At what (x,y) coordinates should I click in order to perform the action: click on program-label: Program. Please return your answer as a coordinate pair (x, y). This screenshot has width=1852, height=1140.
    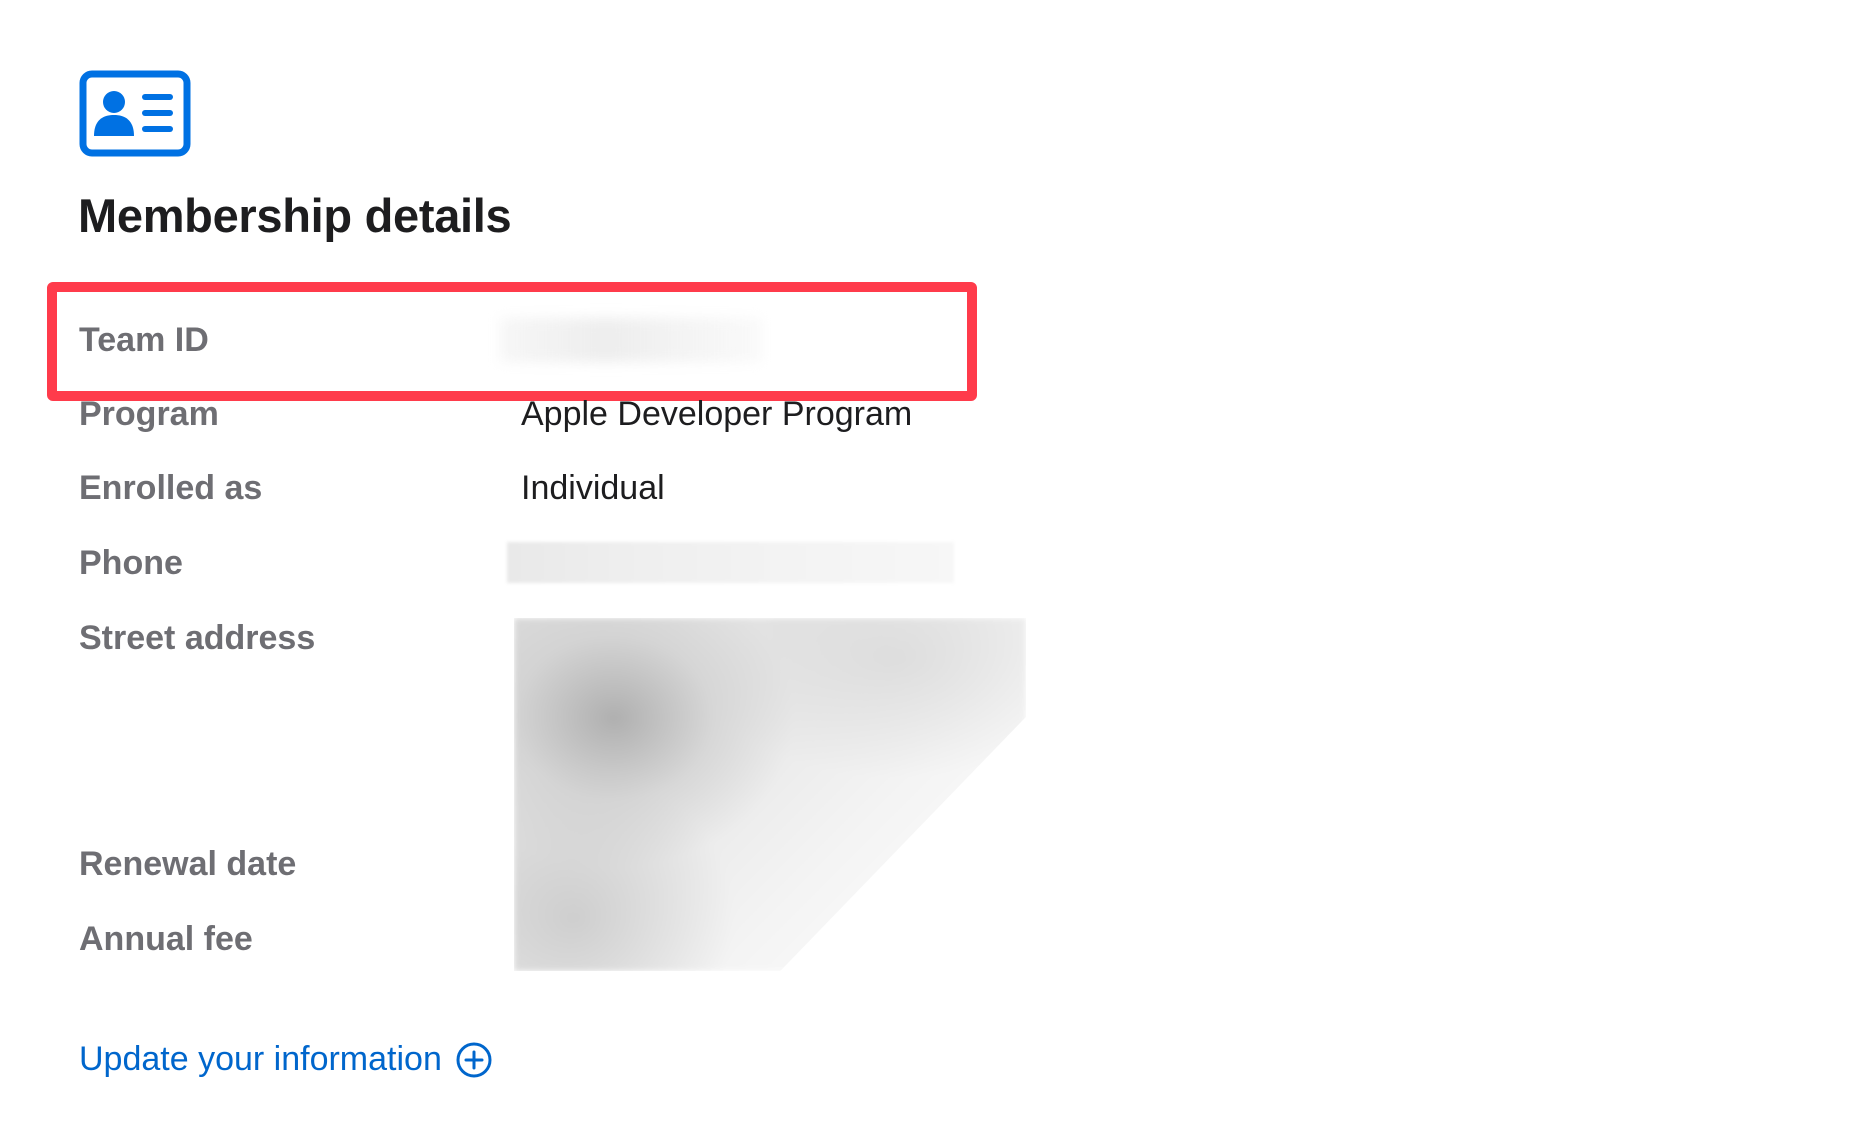
    Looking at the image, I should click on (149, 414).